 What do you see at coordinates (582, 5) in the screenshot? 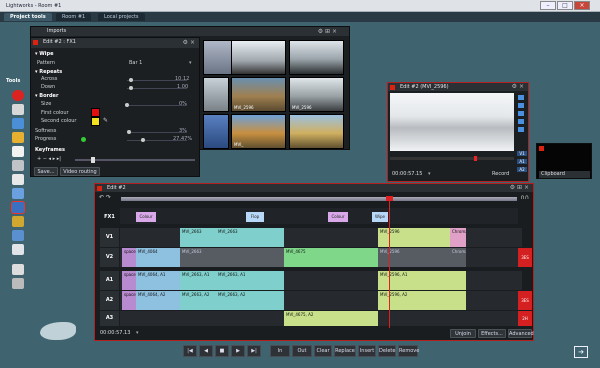
I see `close-button: ×` at bounding box center [582, 5].